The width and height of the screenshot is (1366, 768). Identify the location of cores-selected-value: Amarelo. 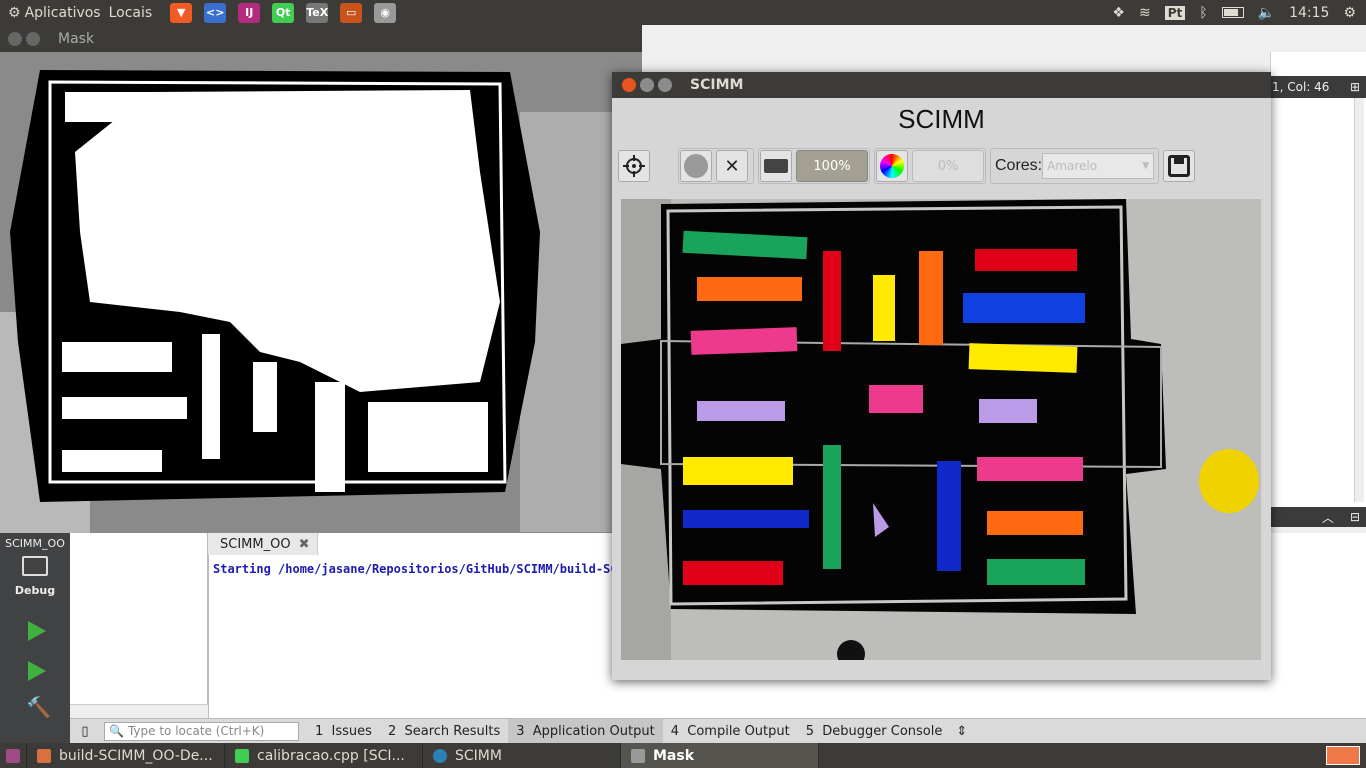
(1072, 166).